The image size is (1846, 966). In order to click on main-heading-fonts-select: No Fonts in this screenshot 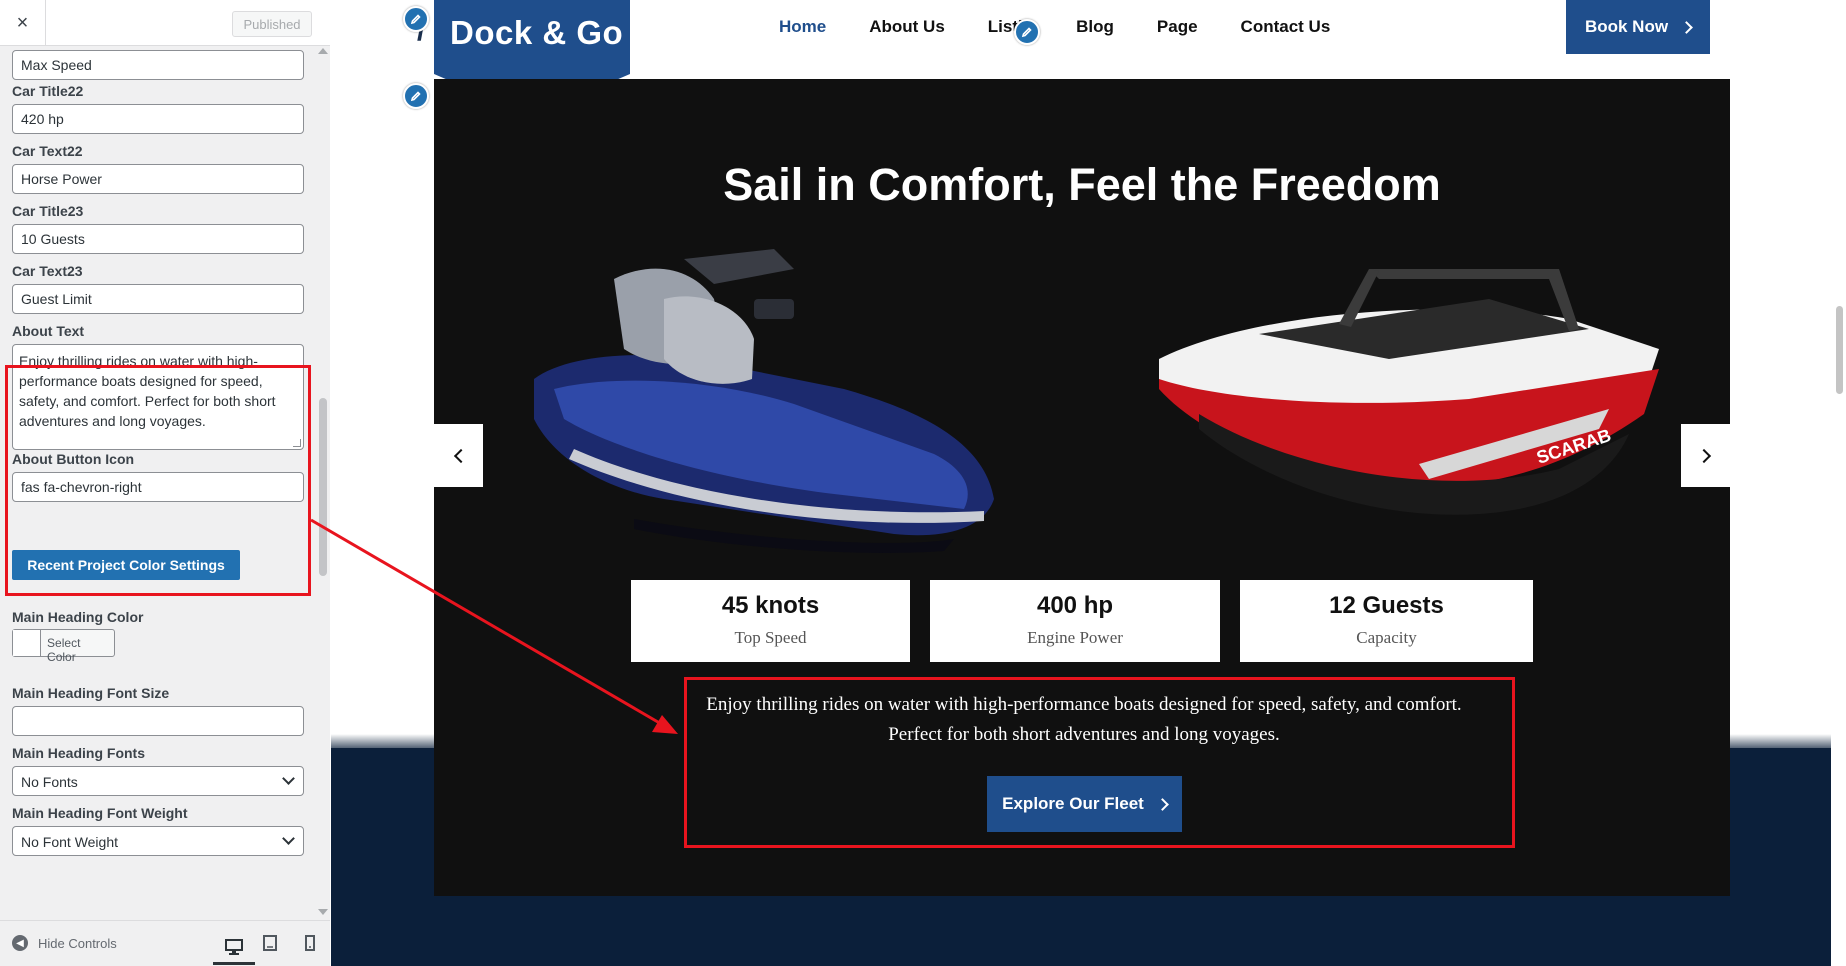, I will do `click(158, 781)`.